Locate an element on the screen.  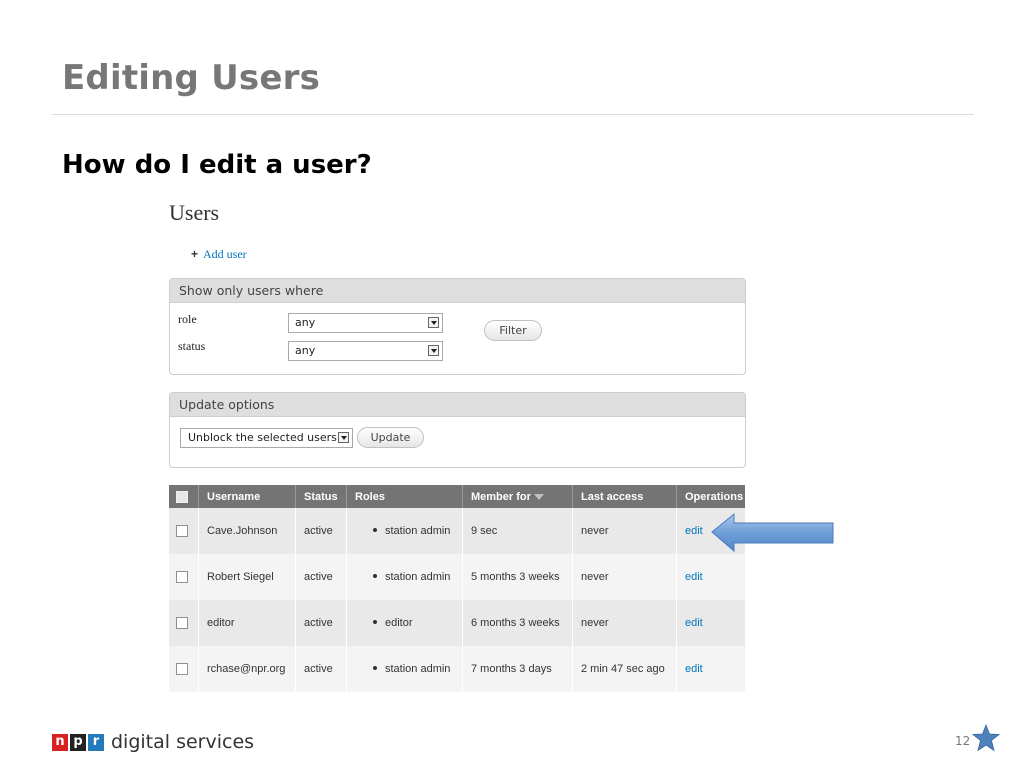
update-action-value: Unblock the selected users is located at coordinates (262, 437).